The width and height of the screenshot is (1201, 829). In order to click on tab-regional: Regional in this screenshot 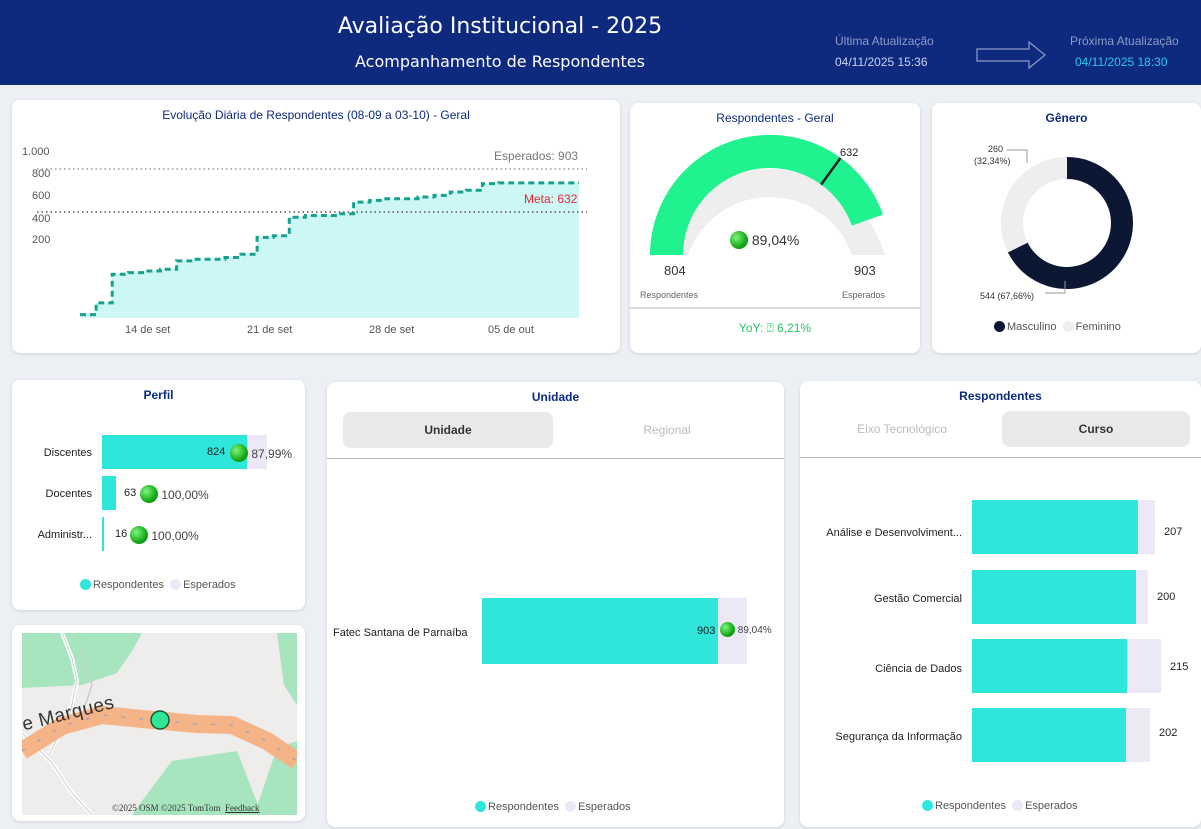, I will do `click(667, 430)`.